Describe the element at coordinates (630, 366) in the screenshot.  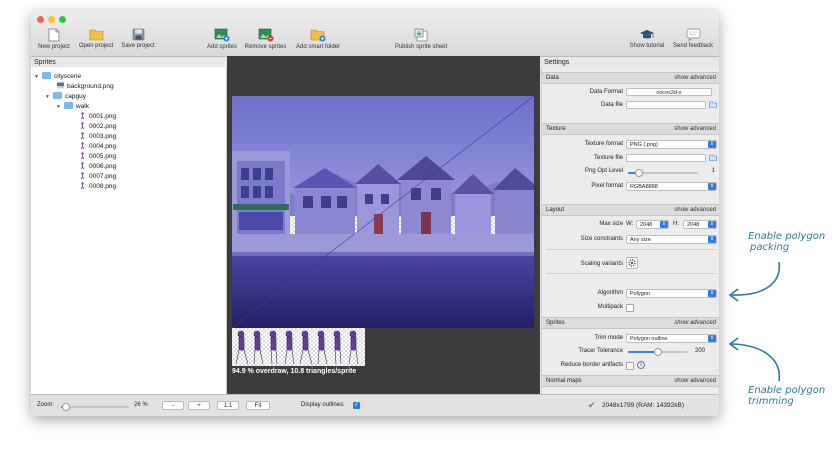
I see `reduce-border-checkbox` at that location.